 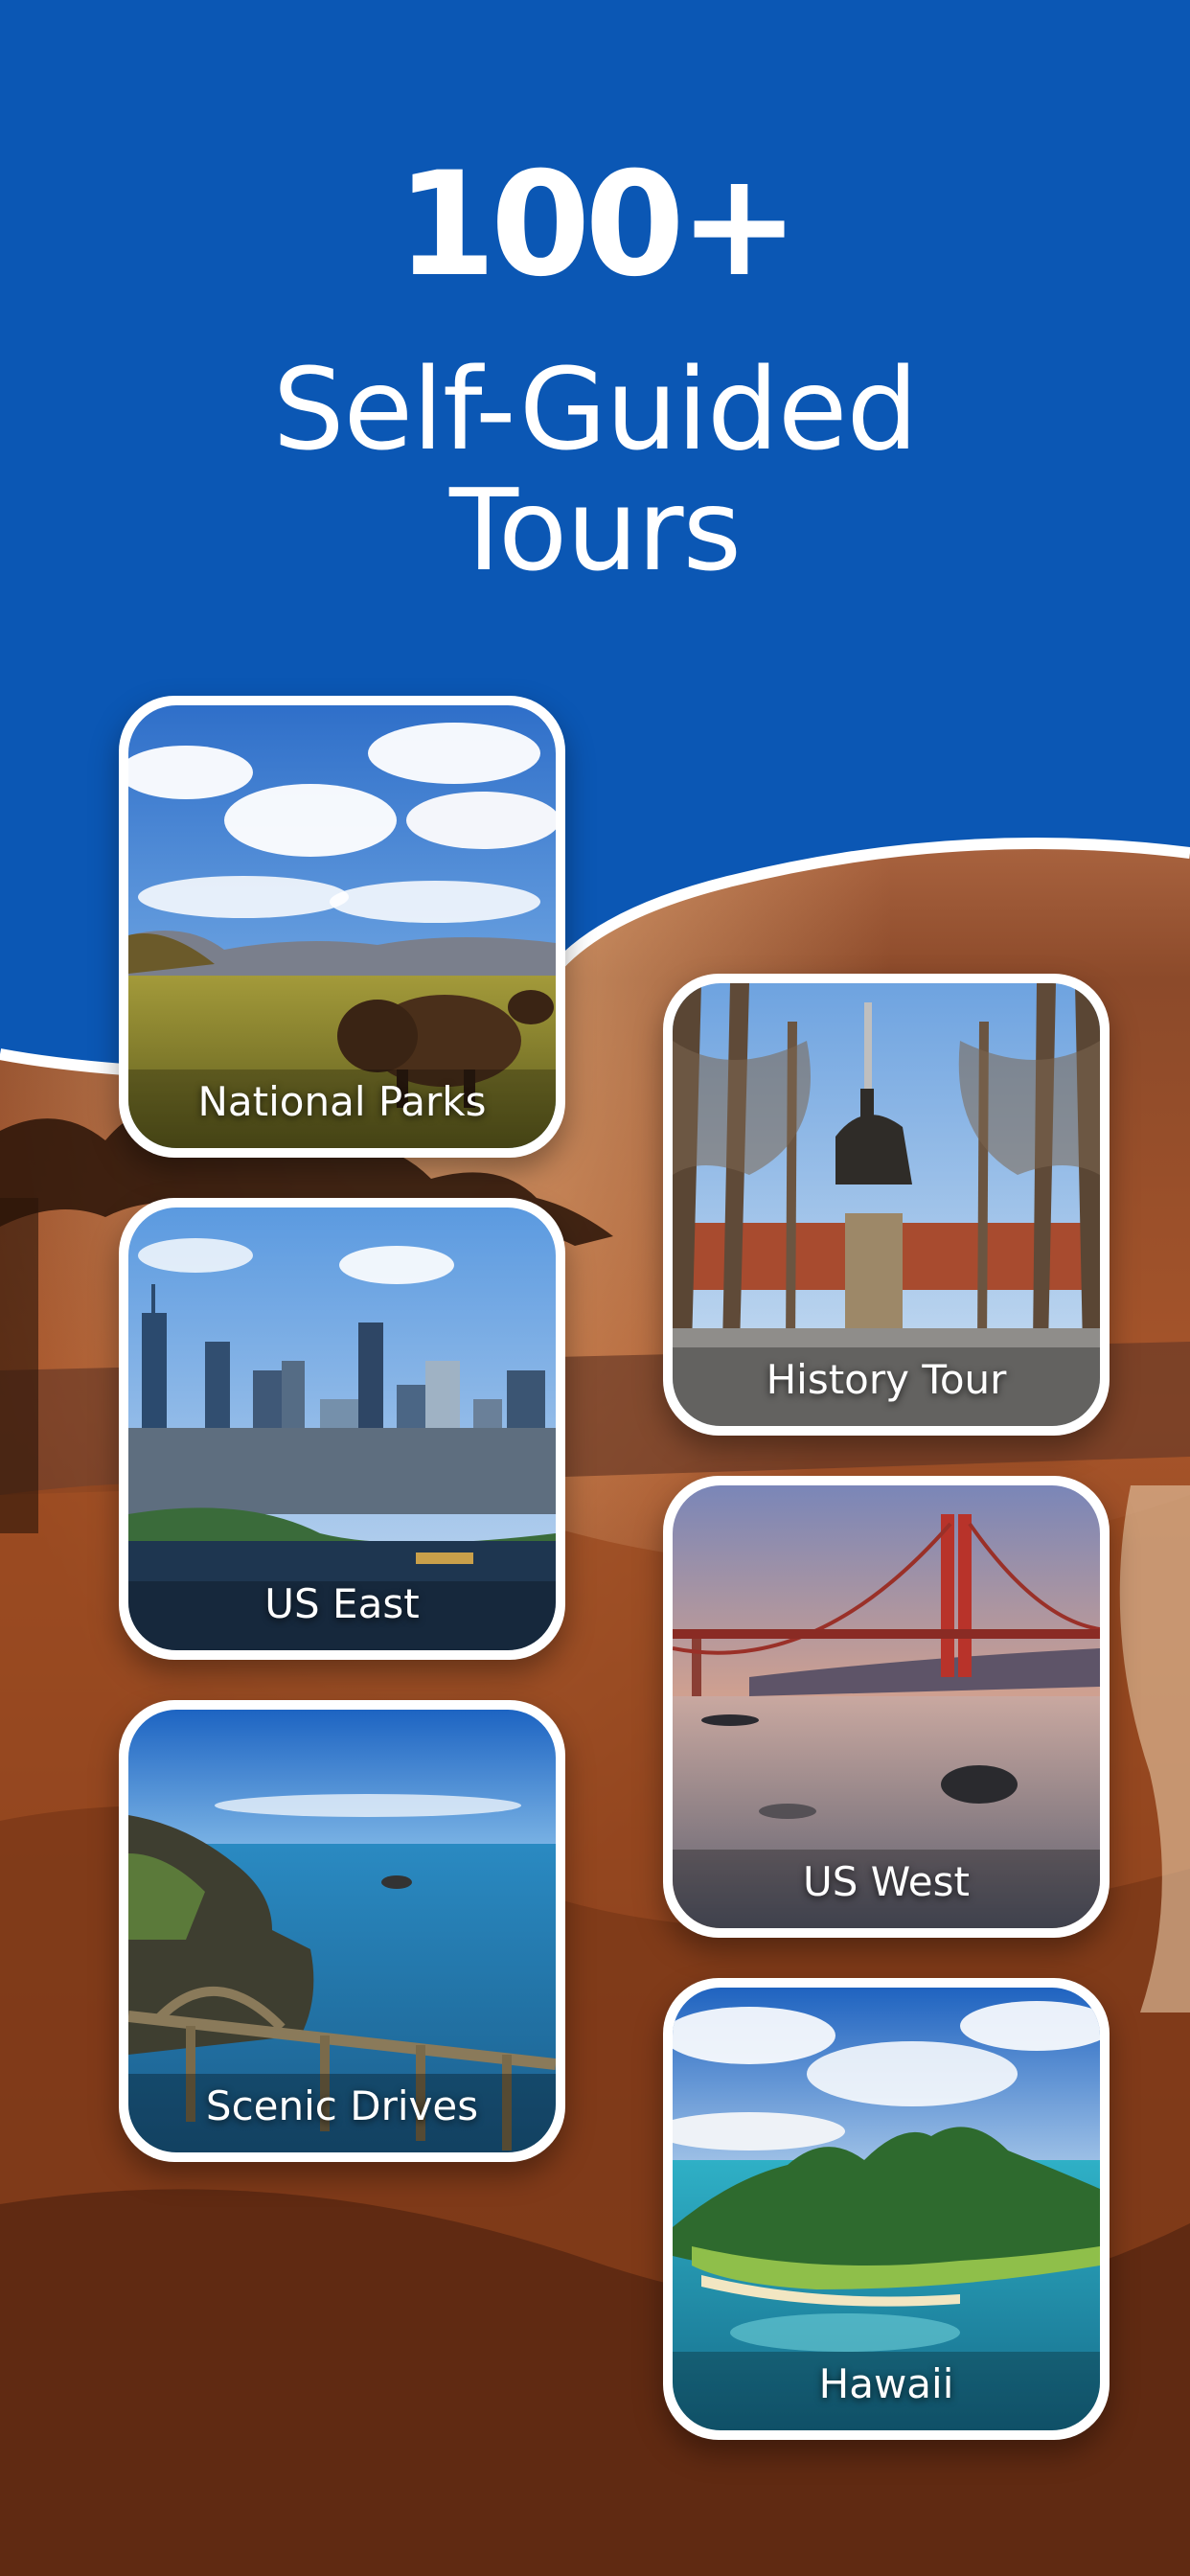 What do you see at coordinates (887, 1205) in the screenshot?
I see `tour-card-history-tour: History Tour` at bounding box center [887, 1205].